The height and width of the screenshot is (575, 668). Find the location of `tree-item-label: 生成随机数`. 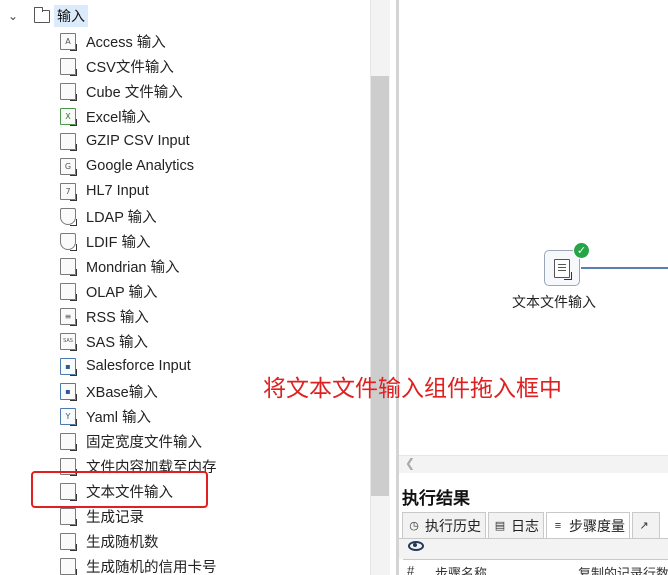

tree-item-label: 生成随机数 is located at coordinates (122, 542).